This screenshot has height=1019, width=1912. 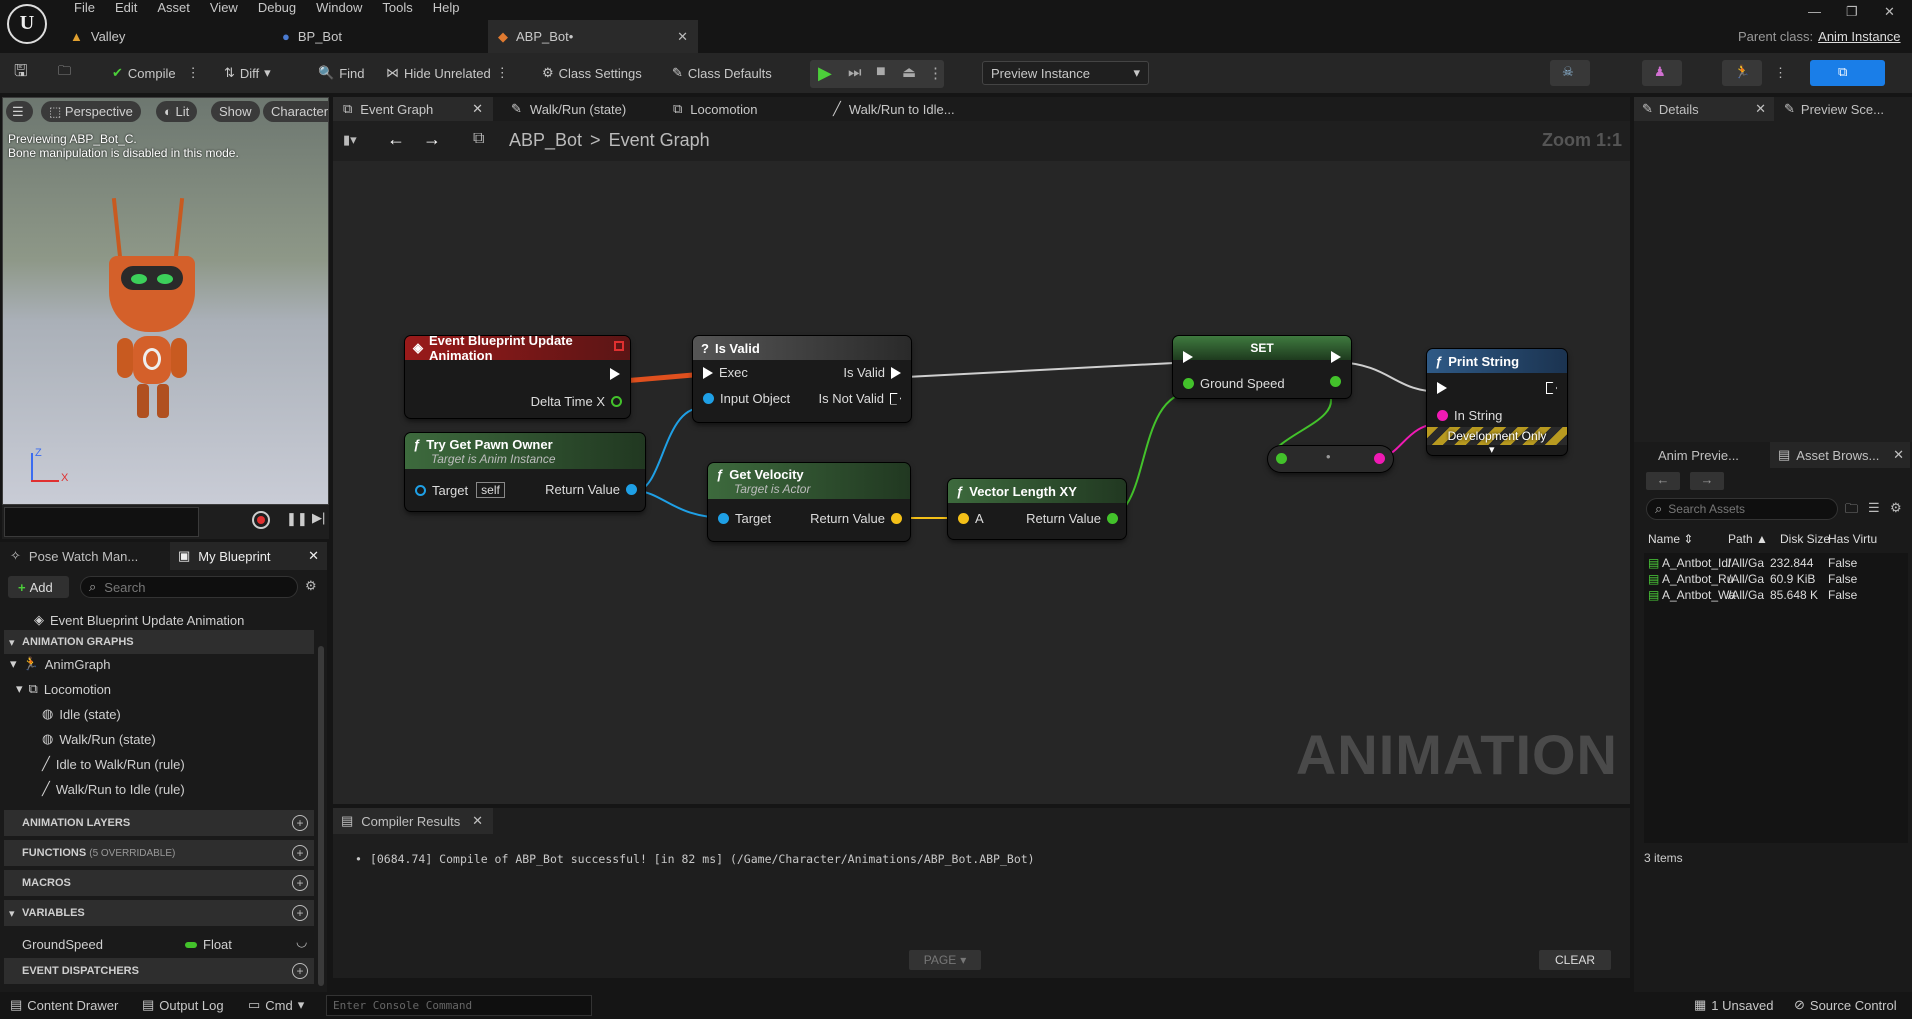 I want to click on cmd-dropdown: ▭ Cmd ▾, so click(x=276, y=1005).